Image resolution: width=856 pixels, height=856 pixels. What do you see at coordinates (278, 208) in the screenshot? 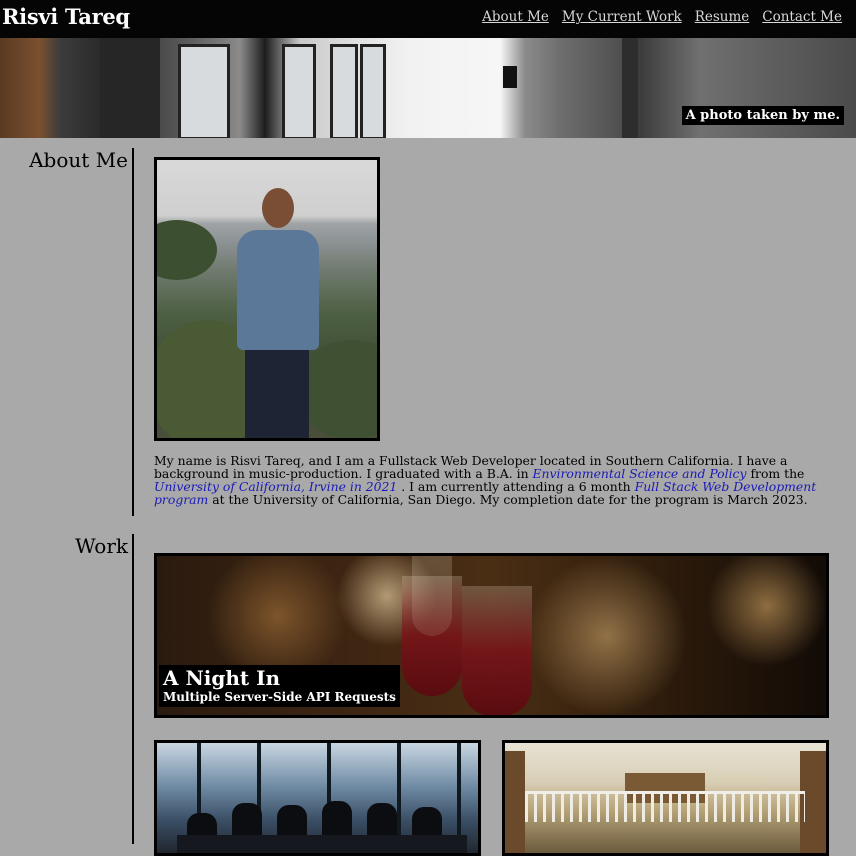
I see `photo-person-head` at bounding box center [278, 208].